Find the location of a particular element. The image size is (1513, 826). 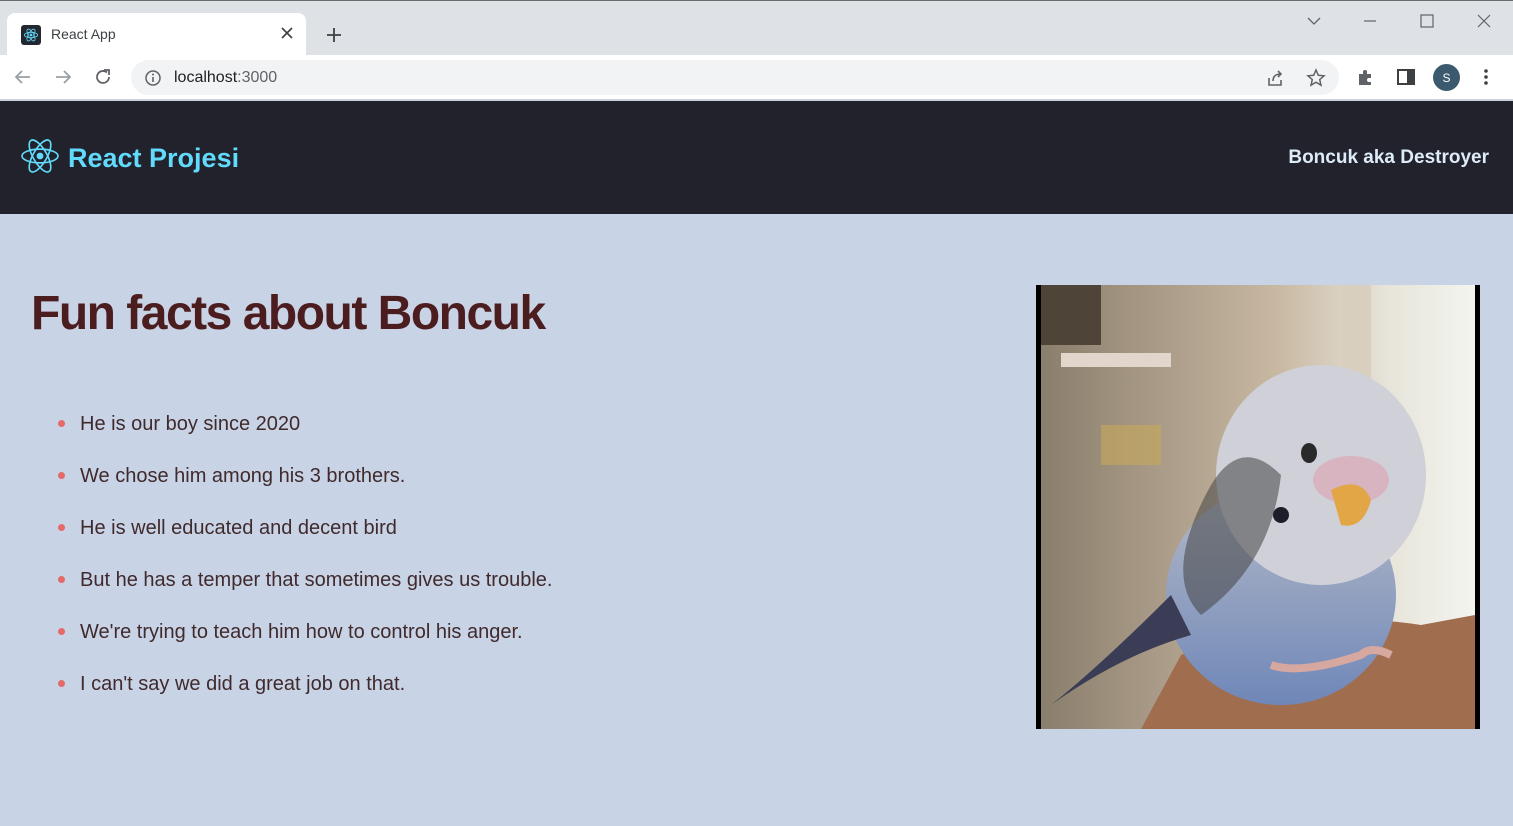

app-navbar: React Projesi Boncuk aka Destroyer is located at coordinates (756, 157).